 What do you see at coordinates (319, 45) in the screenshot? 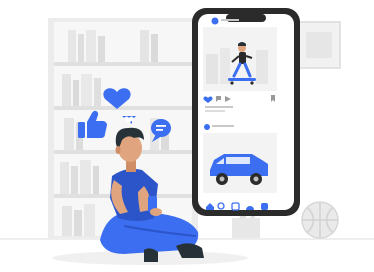
I see `wall-frame` at bounding box center [319, 45].